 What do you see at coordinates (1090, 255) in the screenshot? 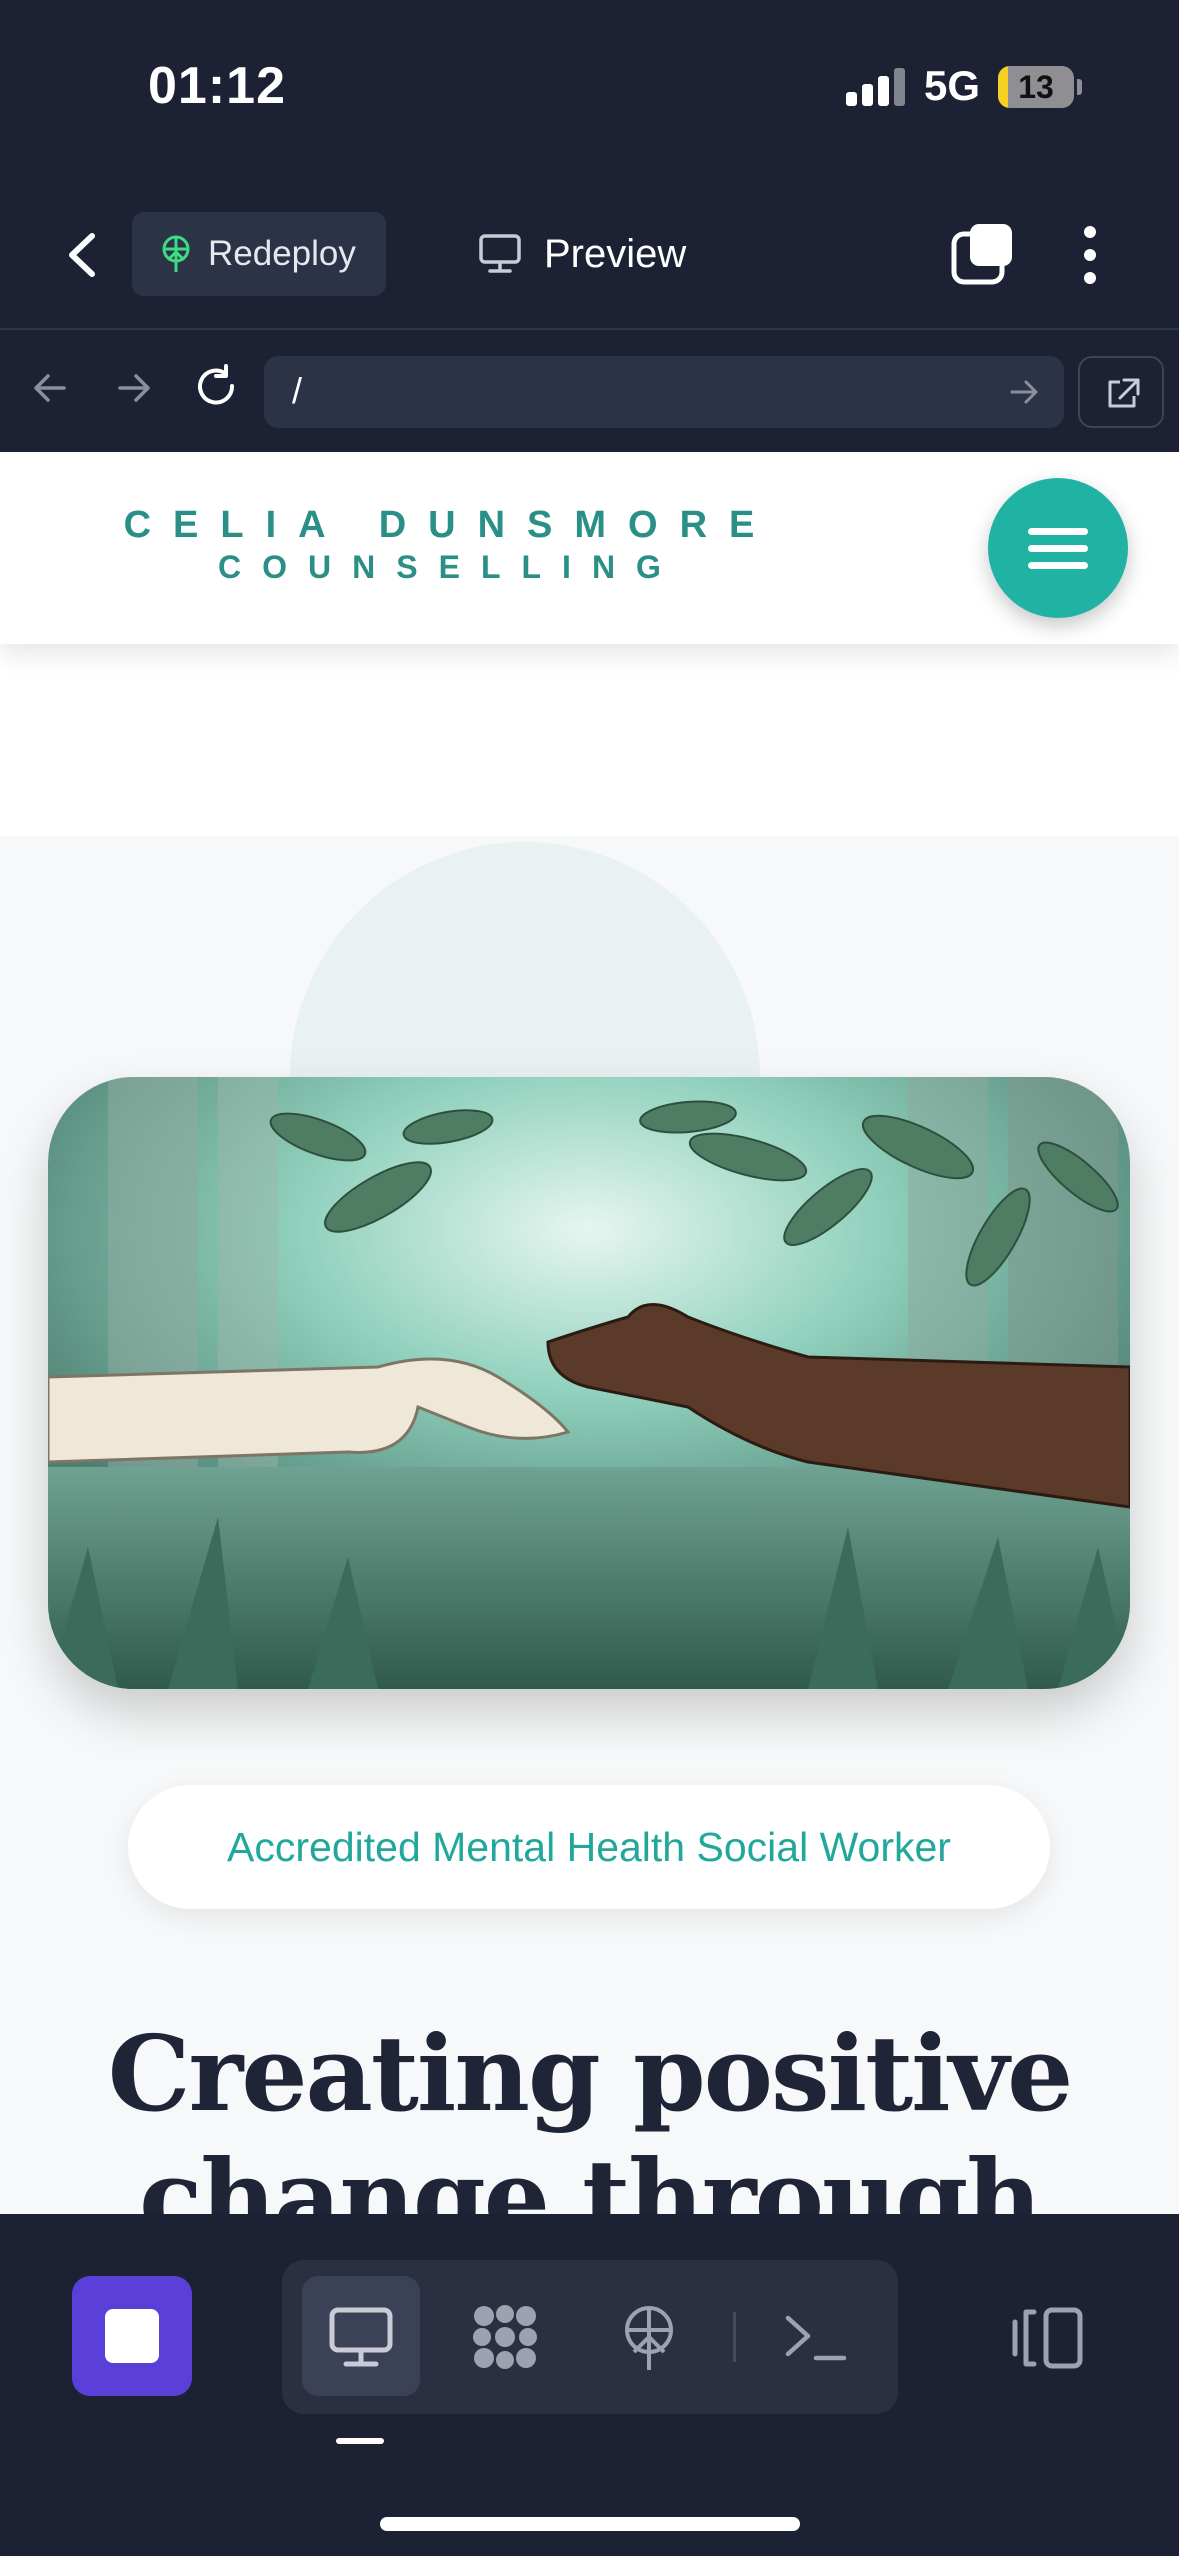
I see `more-options-icon` at bounding box center [1090, 255].